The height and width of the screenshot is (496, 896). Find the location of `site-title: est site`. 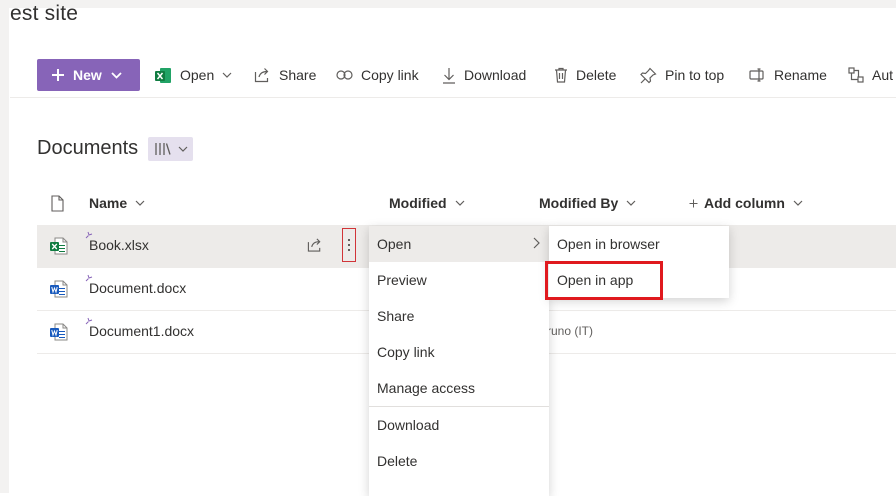

site-title: est site is located at coordinates (44, 13).